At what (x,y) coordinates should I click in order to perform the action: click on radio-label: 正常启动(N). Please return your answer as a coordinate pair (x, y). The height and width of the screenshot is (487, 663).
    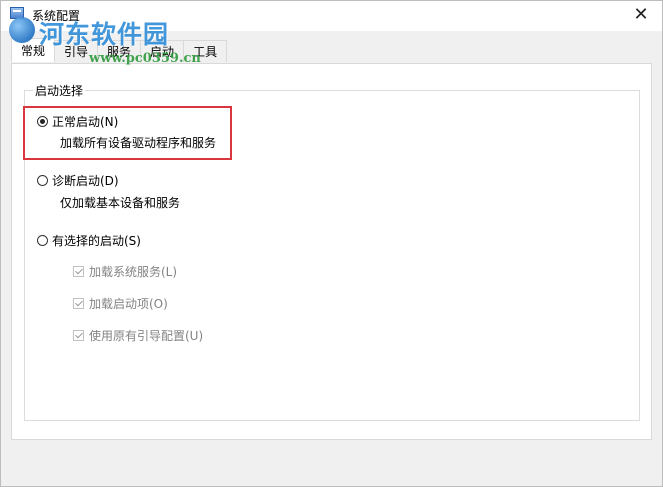
    Looking at the image, I should click on (85, 122).